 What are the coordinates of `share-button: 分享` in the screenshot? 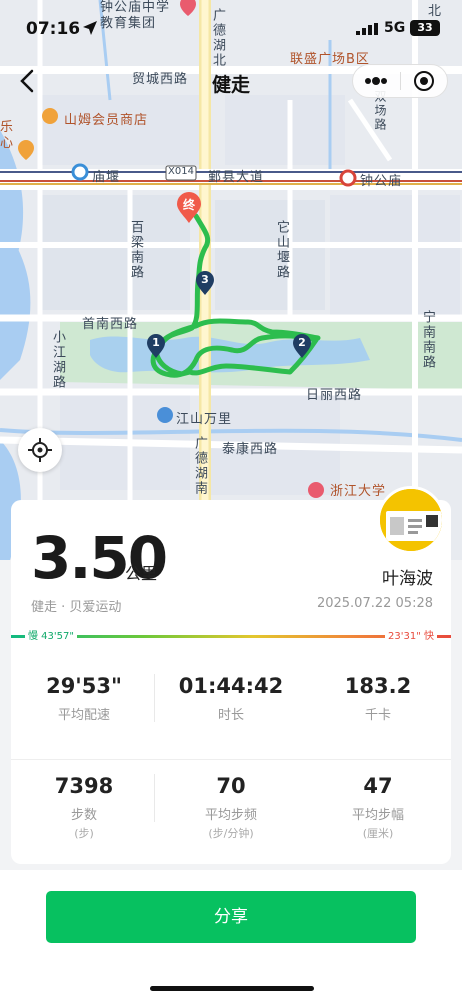 It's located at (231, 917).